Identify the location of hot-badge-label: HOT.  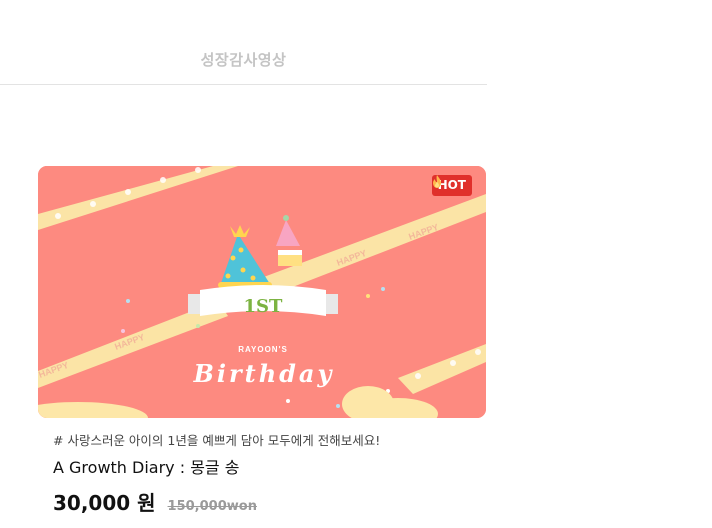
(451, 185).